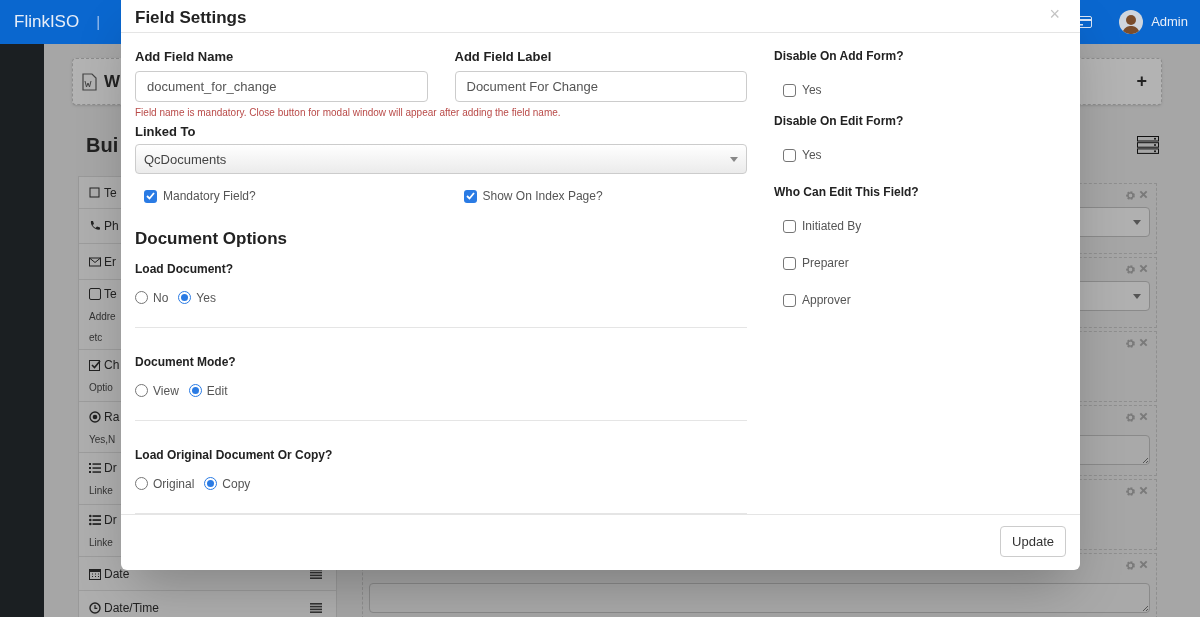 This screenshot has height=617, width=1200. Describe the element at coordinates (95, 416) in the screenshot. I see `radio-icon` at that location.